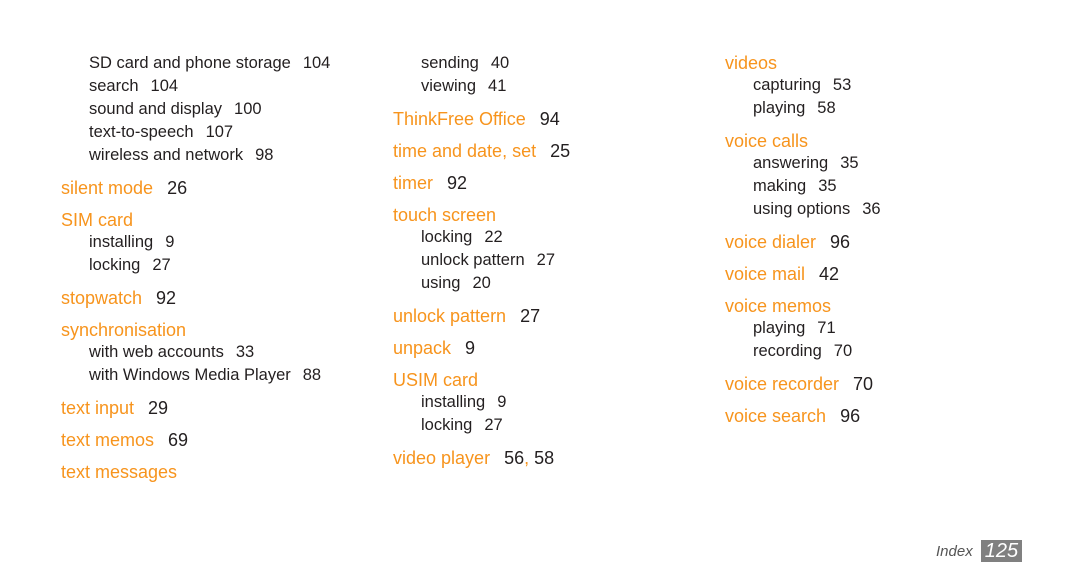  Describe the element at coordinates (493, 237) in the screenshot. I see `page-reference: 22` at that location.